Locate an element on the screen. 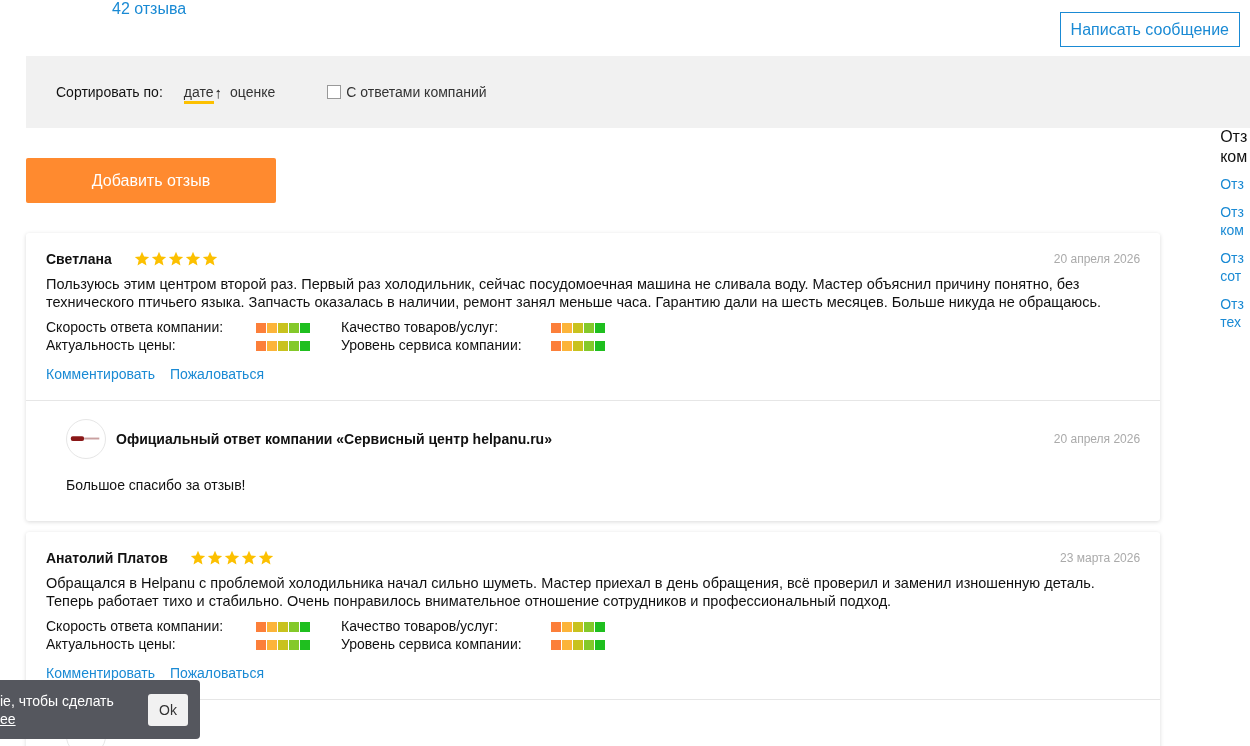 Image resolution: width=1250 pixels, height=746 pixels. review-date: 20 апреля 2026 is located at coordinates (1097, 259).